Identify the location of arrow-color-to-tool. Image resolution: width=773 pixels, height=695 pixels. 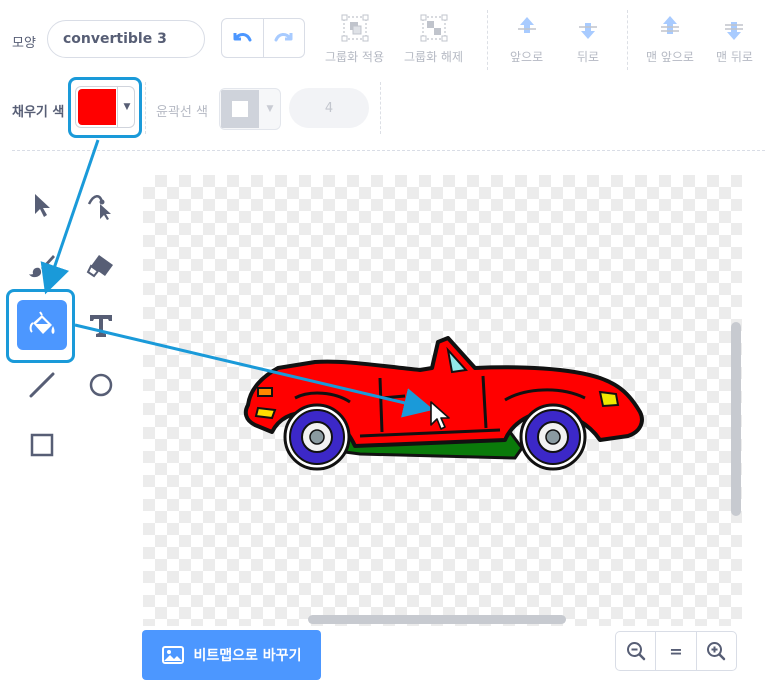
(70, 217).